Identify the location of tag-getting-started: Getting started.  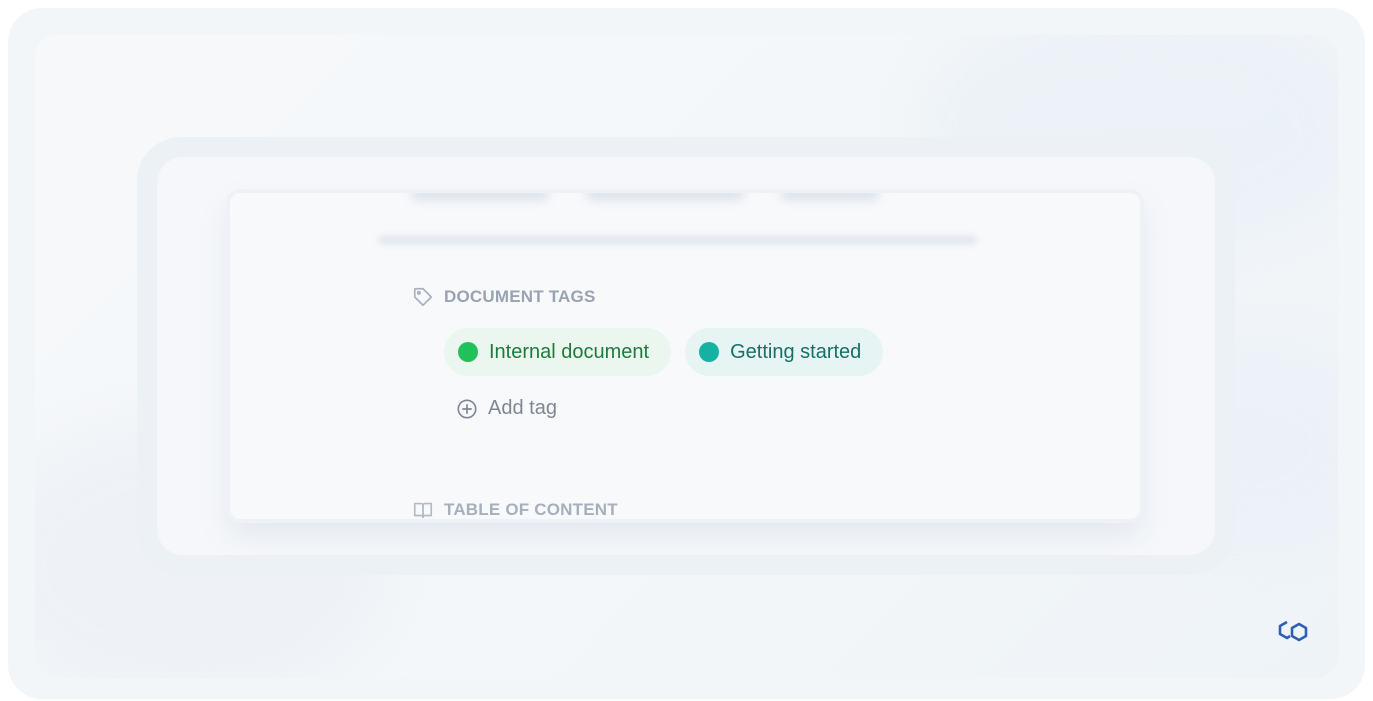
(784, 352).